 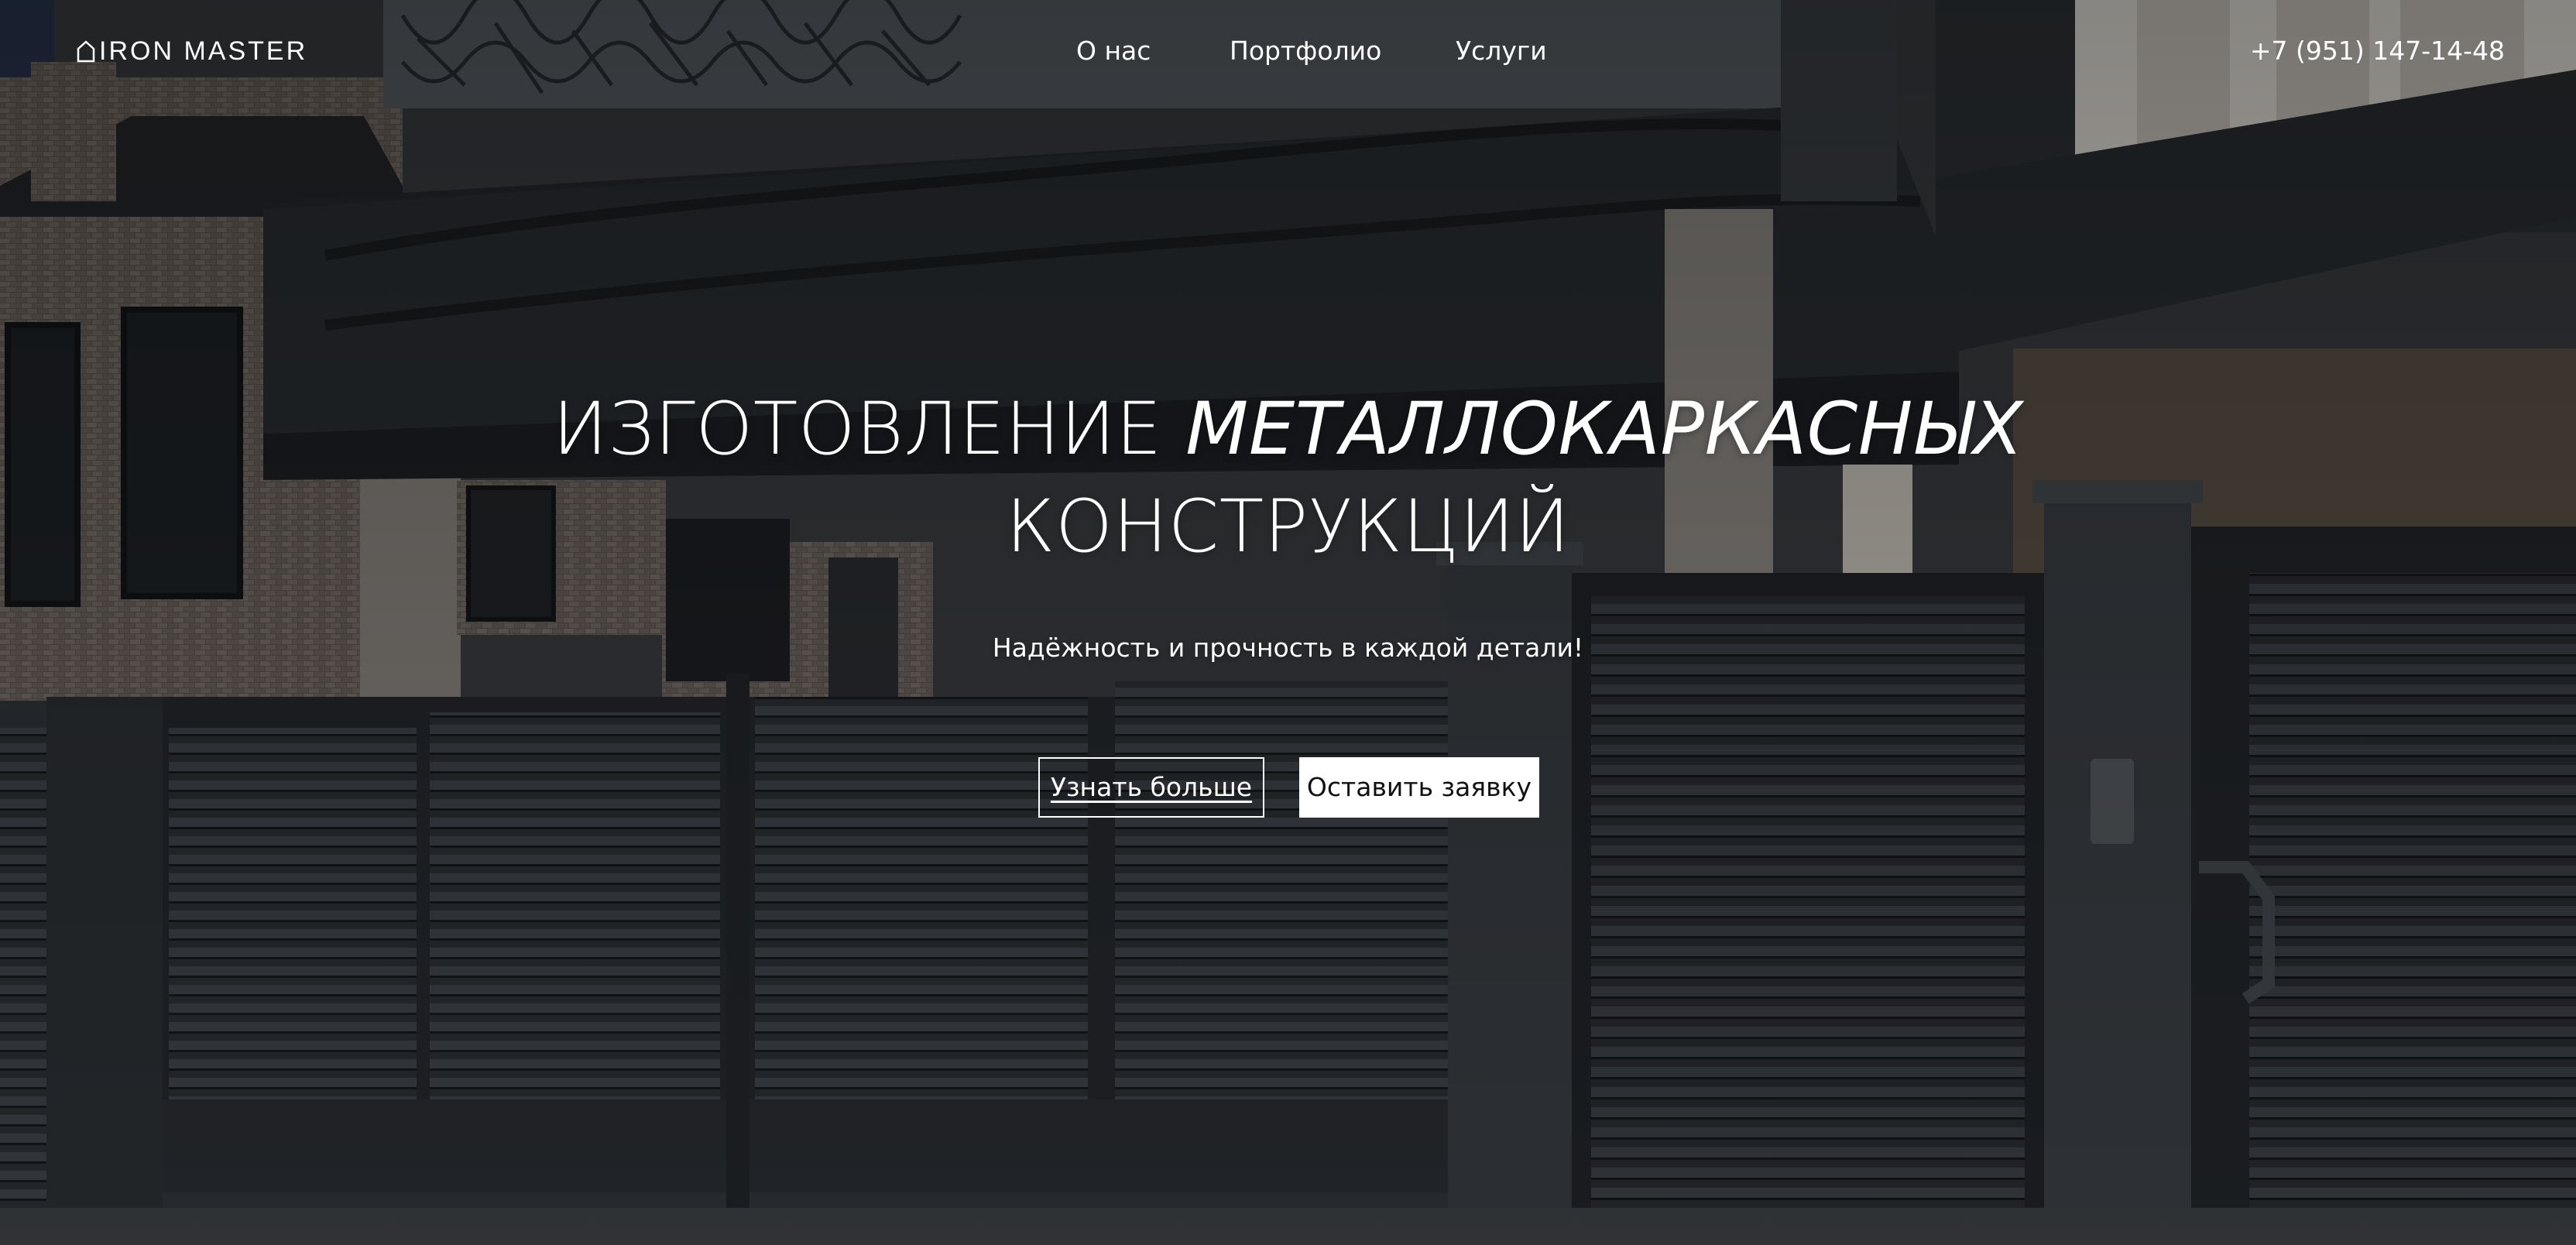 I want to click on hero-title-line2: КОНСТРУКЦИЙ, so click(x=1288, y=527).